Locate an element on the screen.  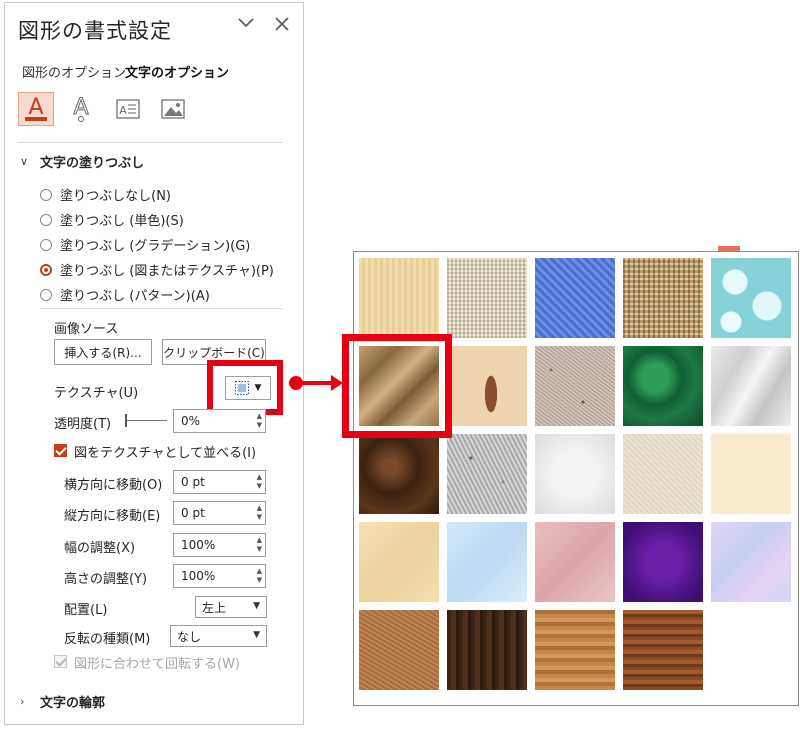
scale-x-label: 幅の調整(X) is located at coordinates (100, 548).